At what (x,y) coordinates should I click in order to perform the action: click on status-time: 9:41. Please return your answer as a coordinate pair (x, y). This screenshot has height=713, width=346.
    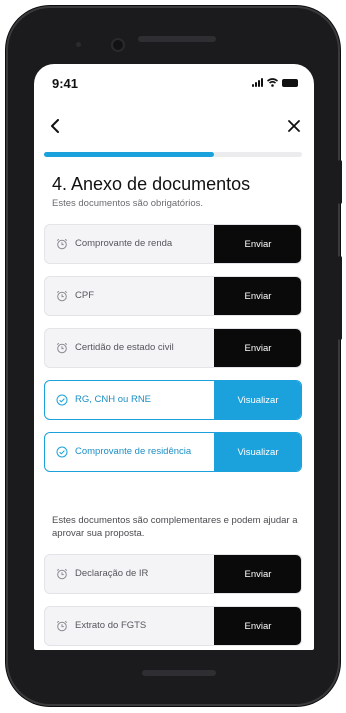
    Looking at the image, I should click on (65, 83).